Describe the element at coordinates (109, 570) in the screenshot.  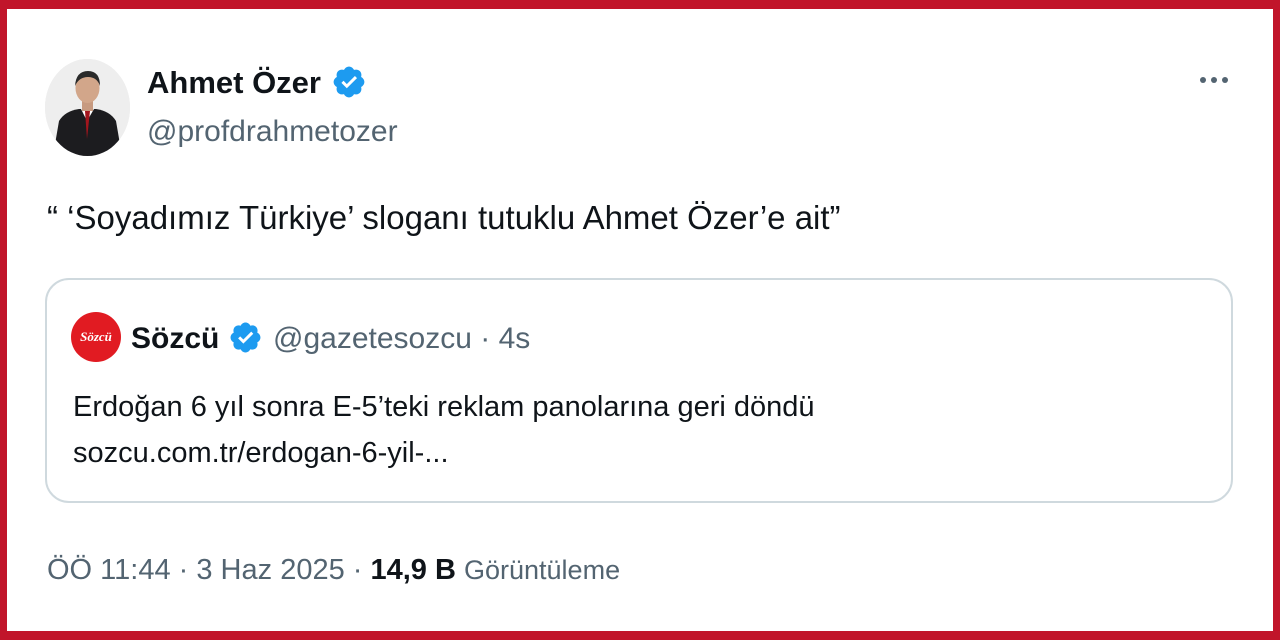
I see `tweet-time: ÖÖ 11:44` at that location.